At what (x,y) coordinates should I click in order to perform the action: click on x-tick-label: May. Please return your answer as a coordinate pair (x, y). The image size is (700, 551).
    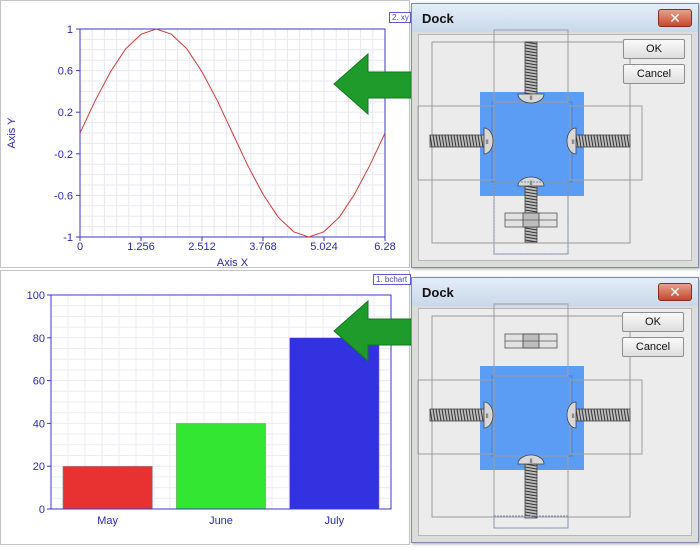
    Looking at the image, I should click on (107, 521).